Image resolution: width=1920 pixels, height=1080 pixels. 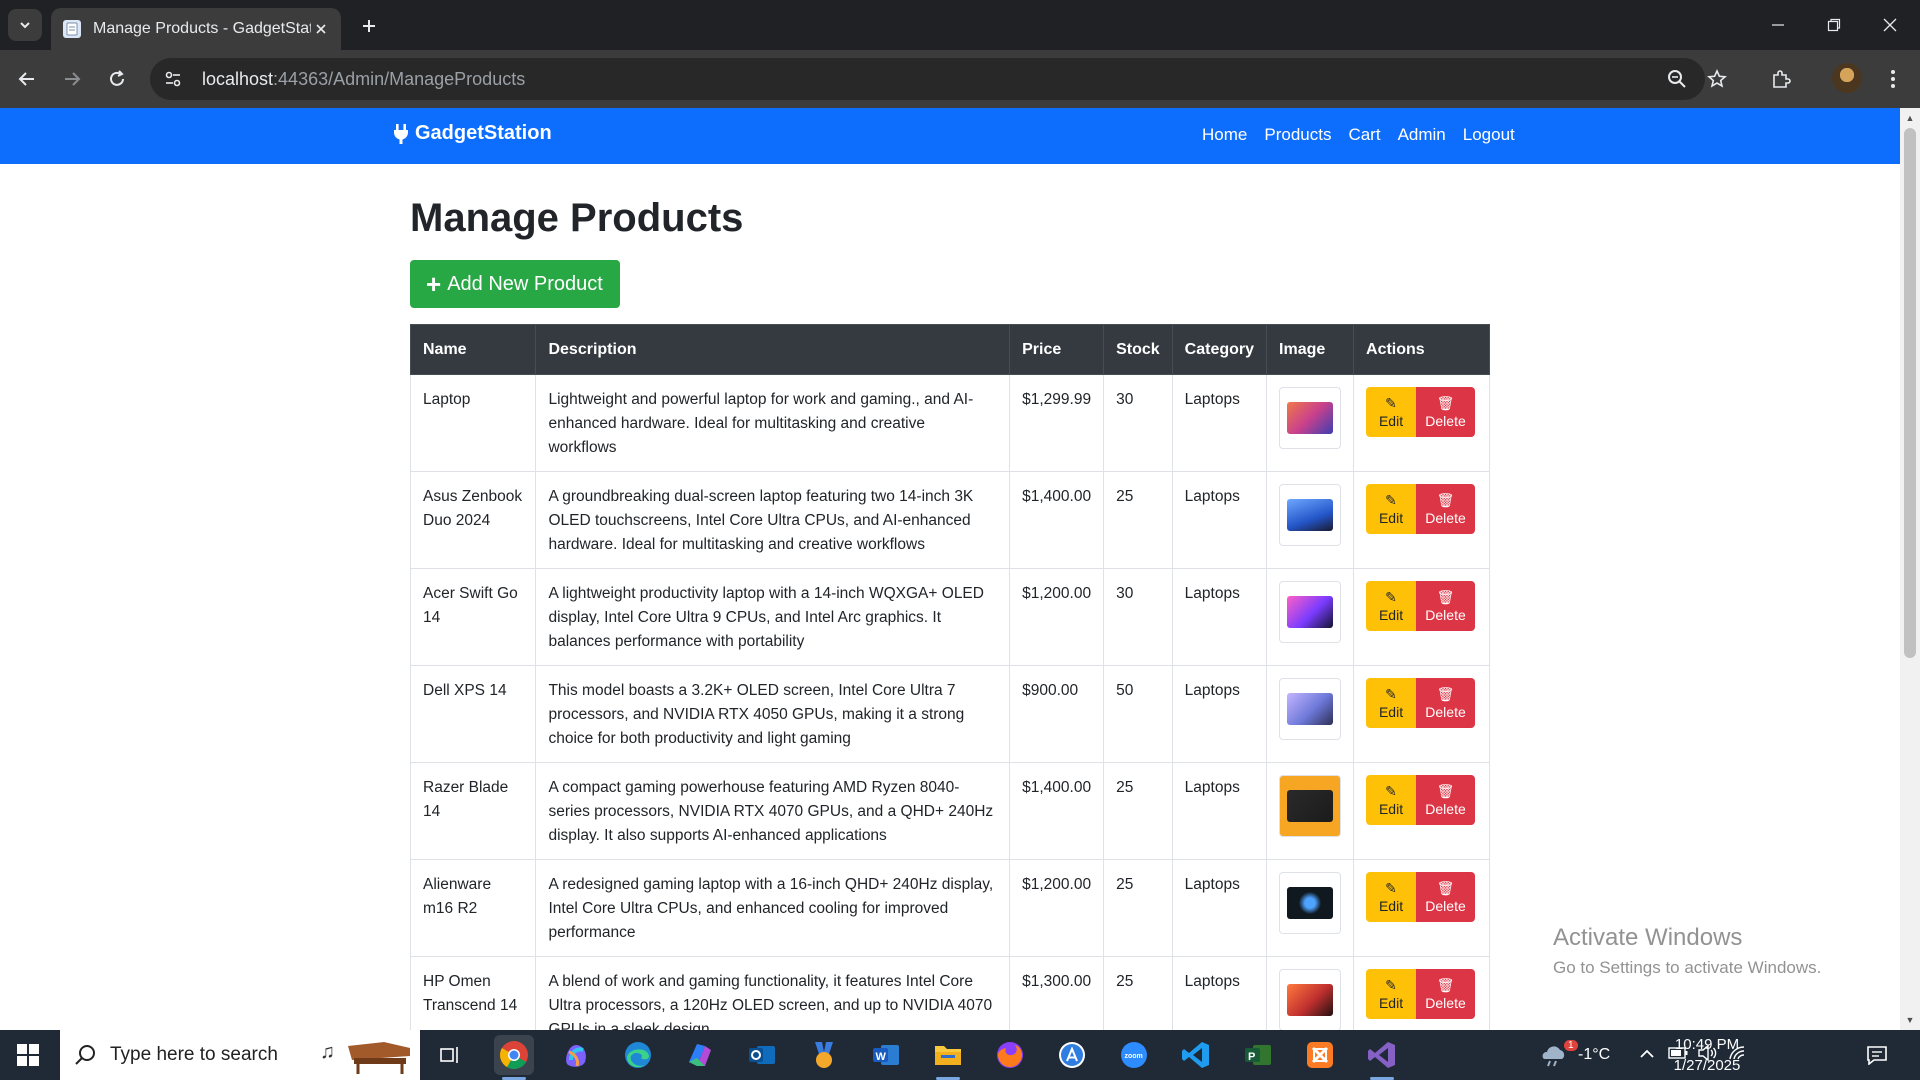 What do you see at coordinates (1648, 937) in the screenshot?
I see `watermark-title: Activate Windows` at bounding box center [1648, 937].